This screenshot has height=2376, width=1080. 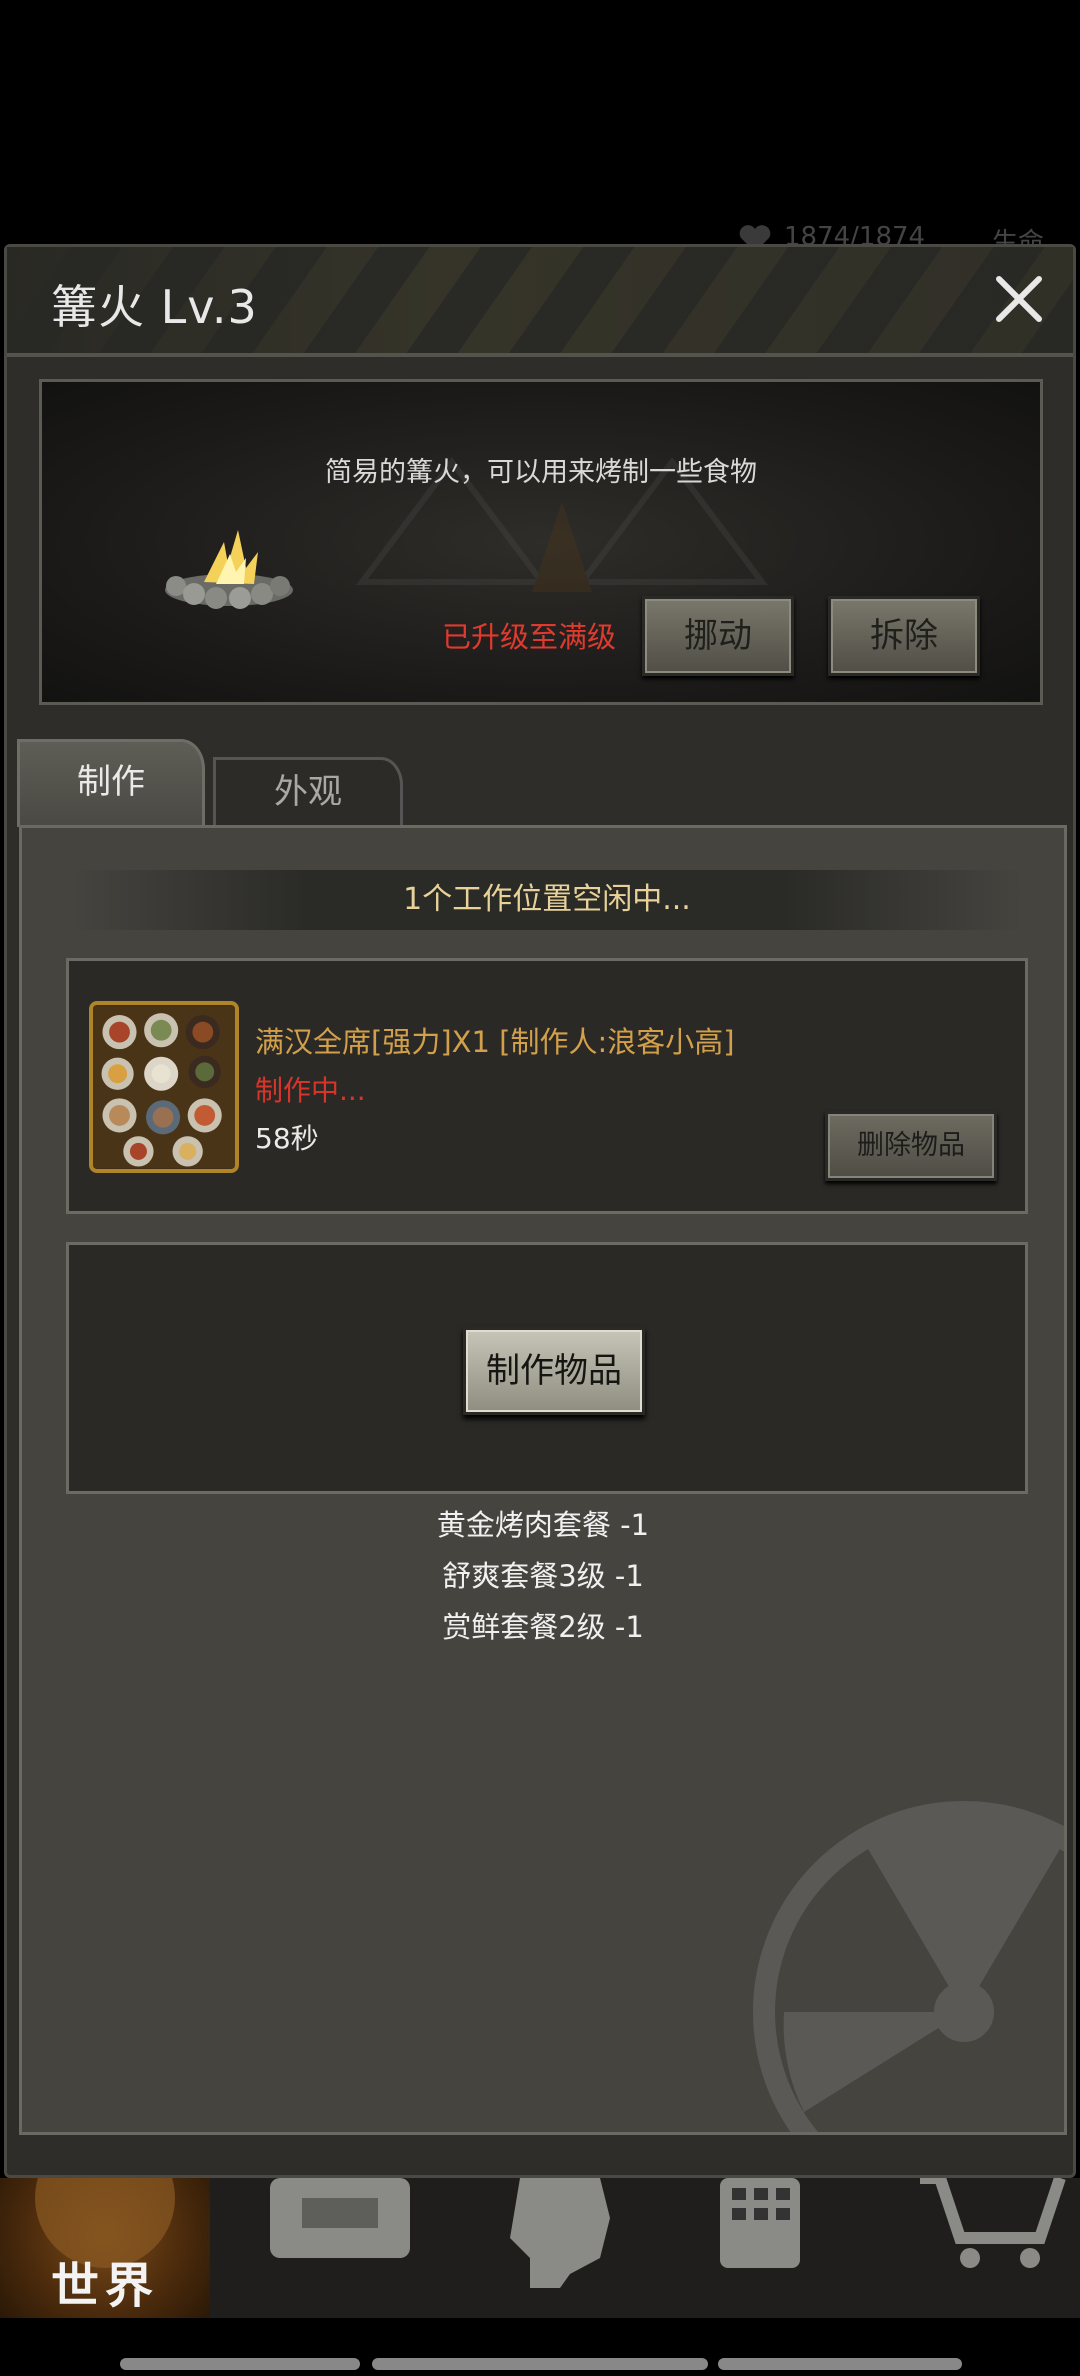 What do you see at coordinates (340, 2218) in the screenshot?
I see `backpack-icon` at bounding box center [340, 2218].